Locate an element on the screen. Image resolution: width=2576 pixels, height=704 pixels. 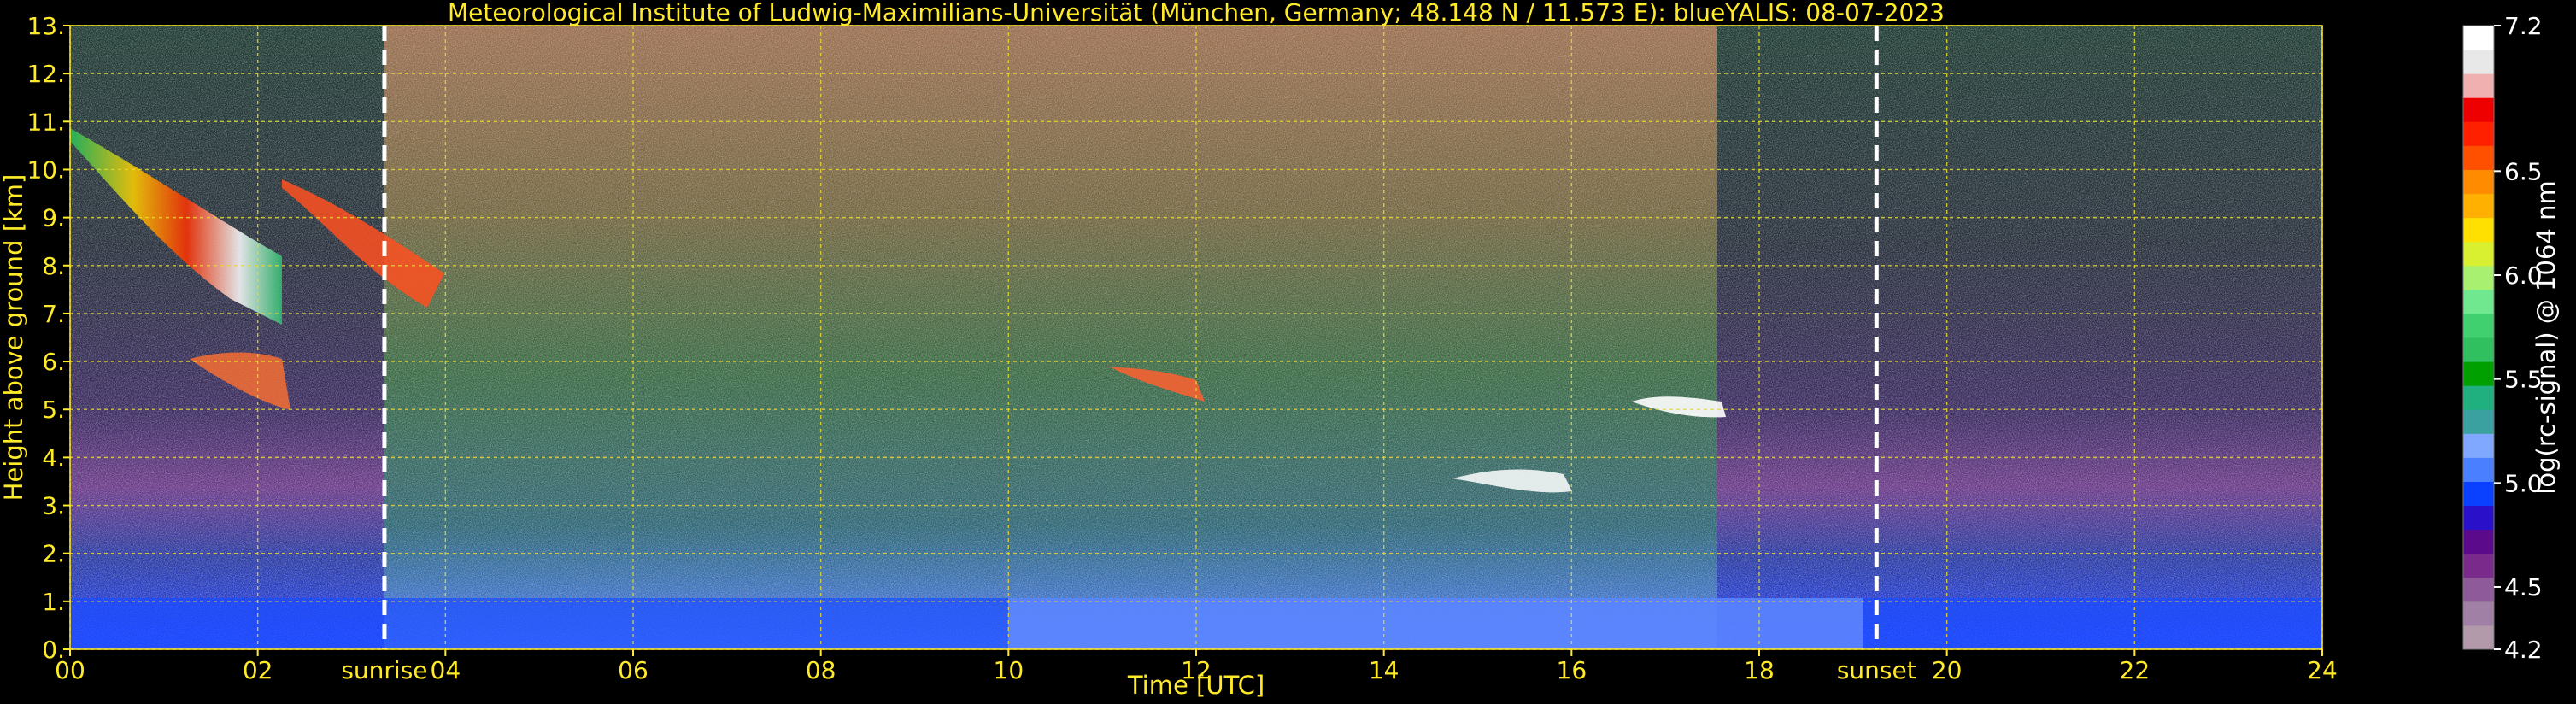
y-tick-label: 6. is located at coordinates (53, 362).